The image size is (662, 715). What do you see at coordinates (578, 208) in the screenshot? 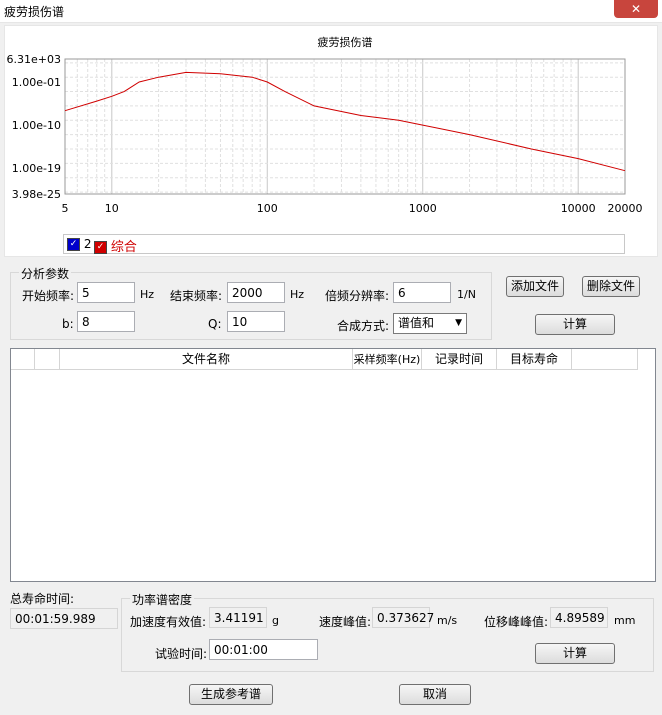
I see `x-tick-label: 10000` at bounding box center [578, 208].